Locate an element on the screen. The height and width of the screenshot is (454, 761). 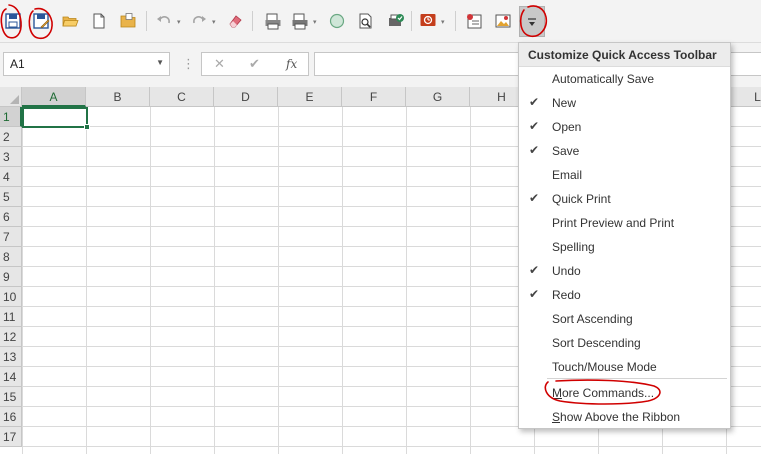
save-icon is located at coordinates (13, 21).